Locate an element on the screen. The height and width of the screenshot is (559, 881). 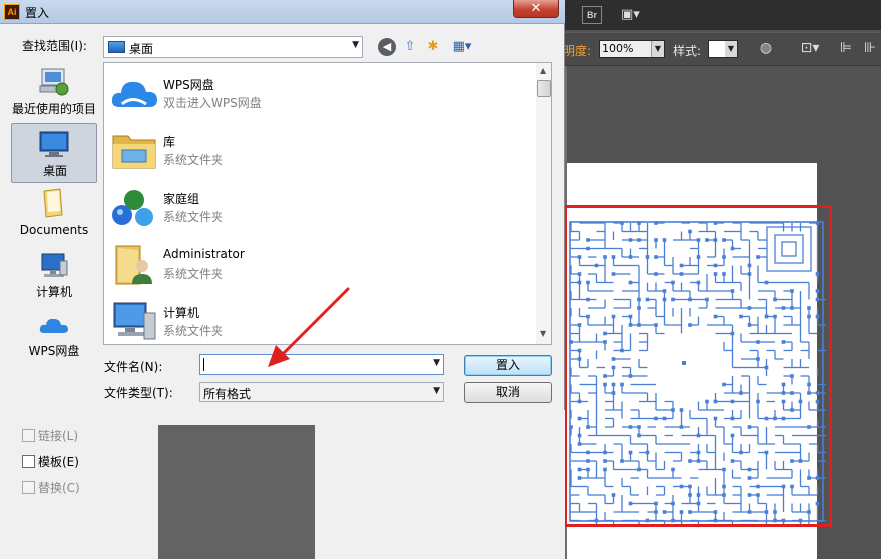
dialog-title: 置入 is located at coordinates (37, 13).